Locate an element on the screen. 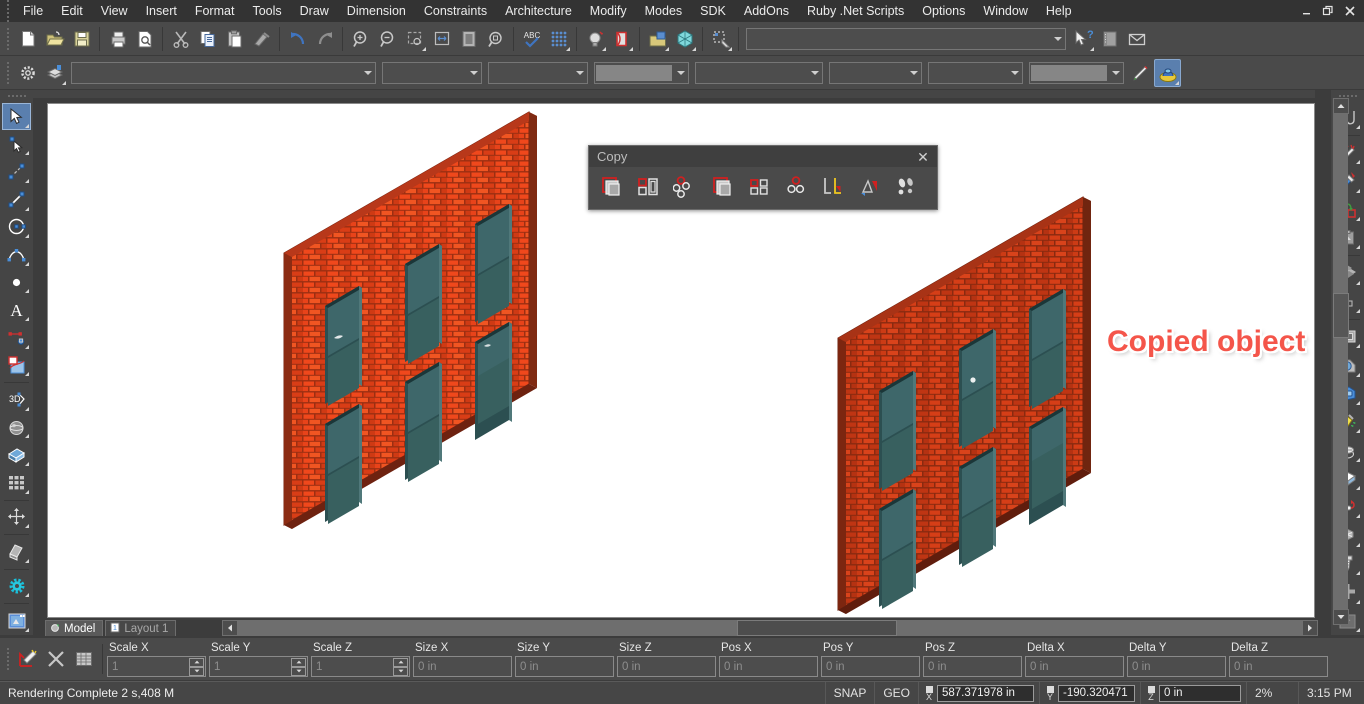 The height and width of the screenshot is (704, 1364). spinner-scale-y is located at coordinates (298, 666).